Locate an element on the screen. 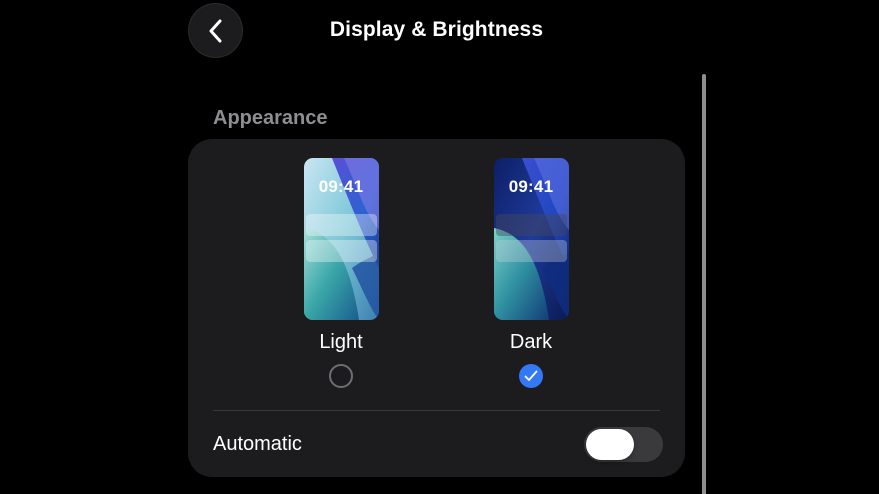 This screenshot has width=879, height=494. dark-radio-button is located at coordinates (531, 376).